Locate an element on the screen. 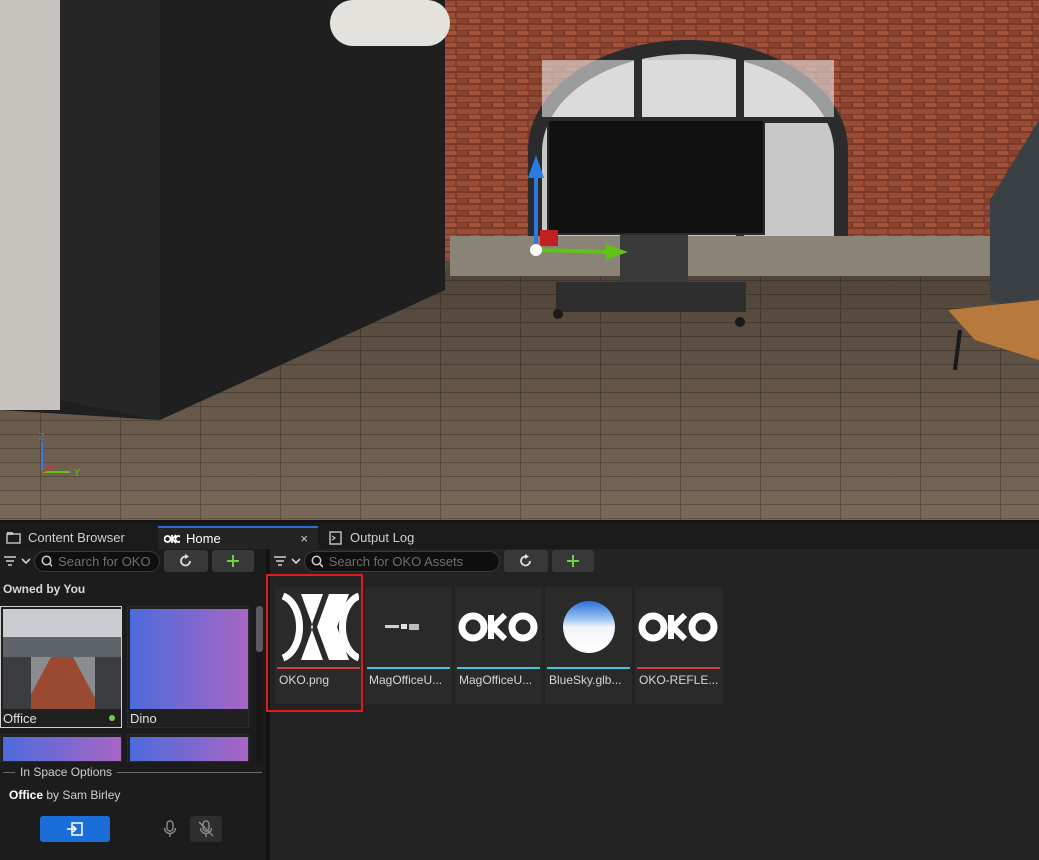 The height and width of the screenshot is (860, 1039). current-space-info: Office by Sam Birley is located at coordinates (64, 795).